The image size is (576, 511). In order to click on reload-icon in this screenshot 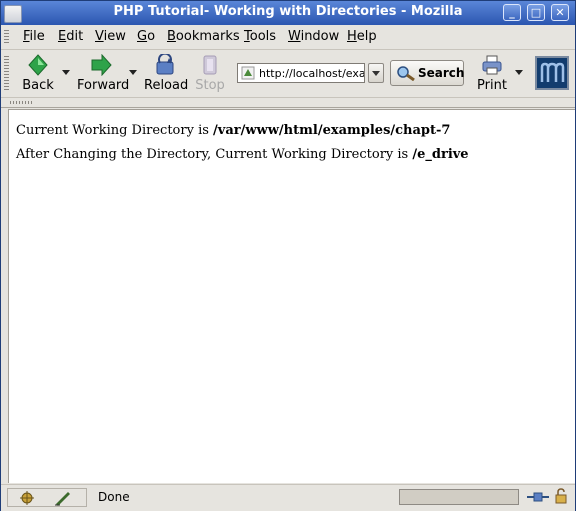, I will do `click(165, 64)`.